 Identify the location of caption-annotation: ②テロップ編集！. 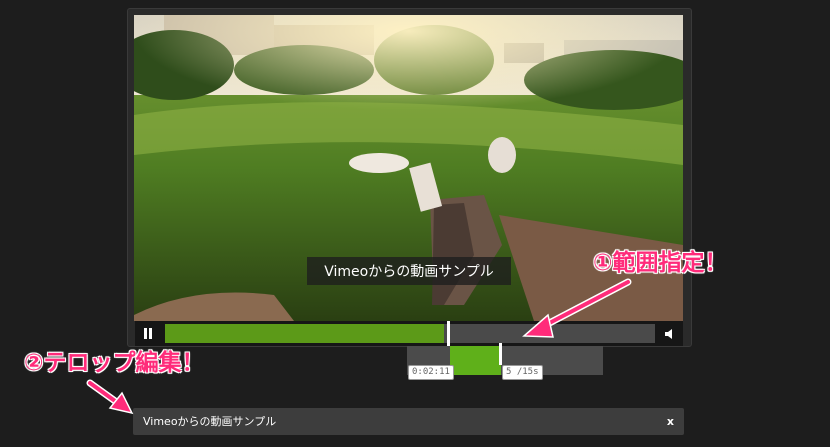
(114, 363).